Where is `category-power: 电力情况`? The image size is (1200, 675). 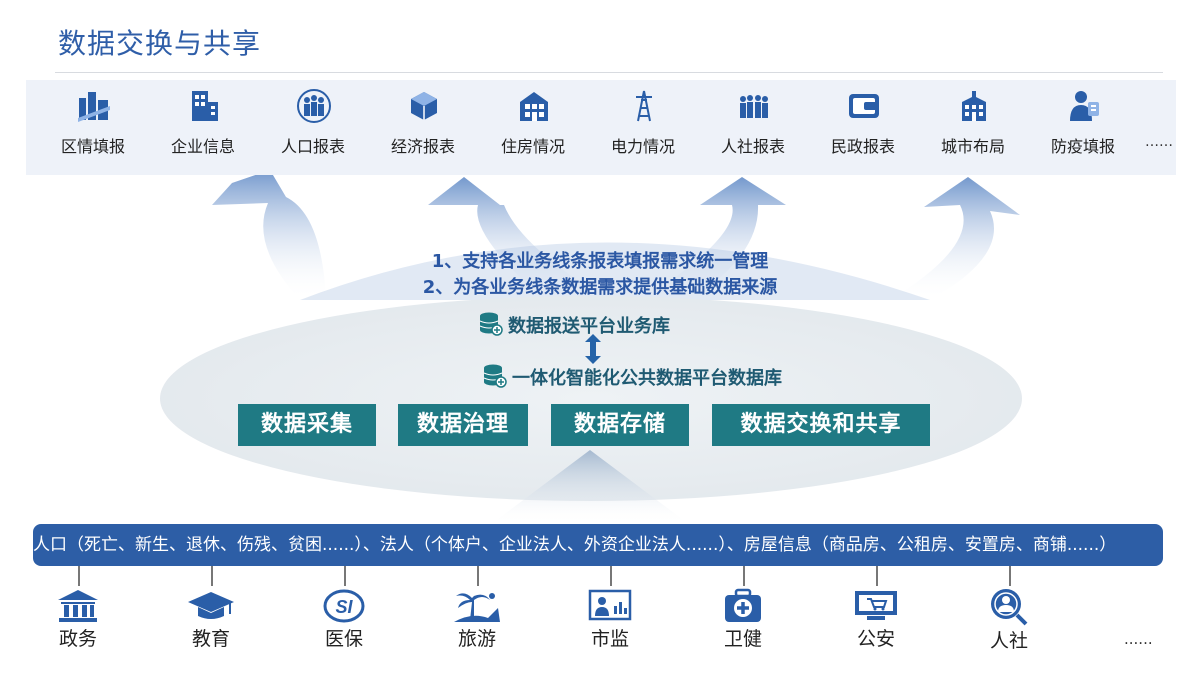
category-power: 电力情况 is located at coordinates (643, 127).